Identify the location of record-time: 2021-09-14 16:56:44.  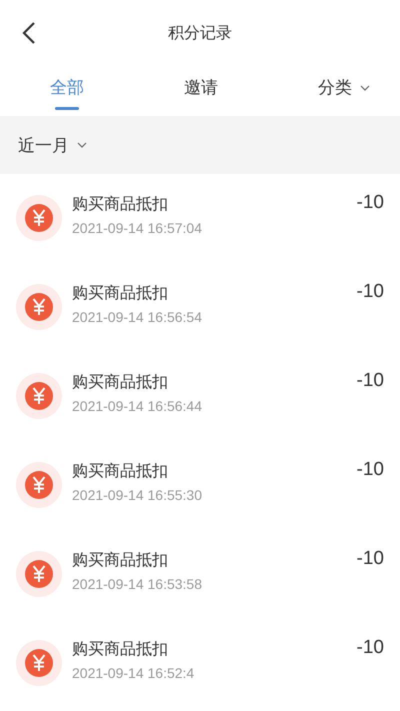
(137, 406).